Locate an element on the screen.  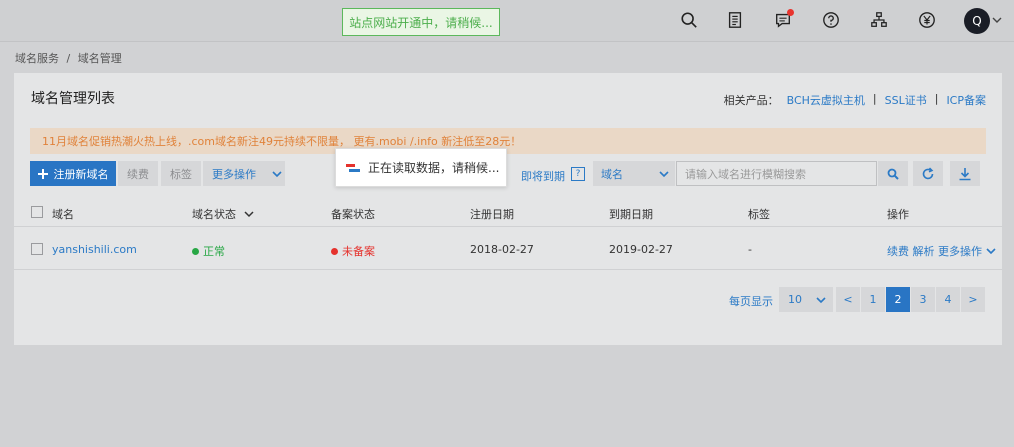
refresh-icon is located at coordinates (928, 172).